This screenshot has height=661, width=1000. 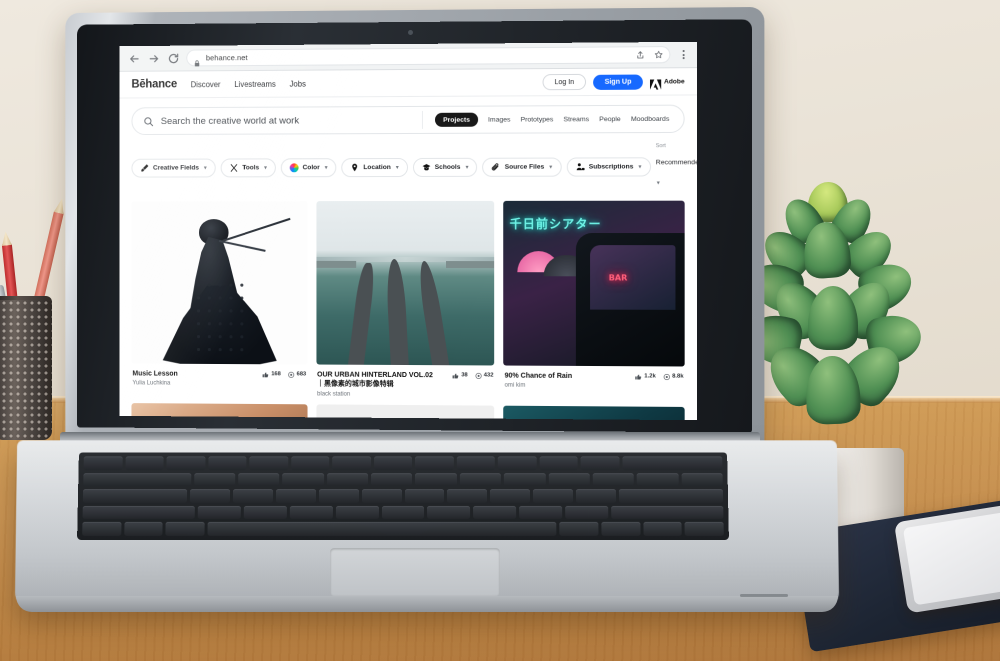 What do you see at coordinates (173, 58) in the screenshot?
I see `reload-icon` at bounding box center [173, 58].